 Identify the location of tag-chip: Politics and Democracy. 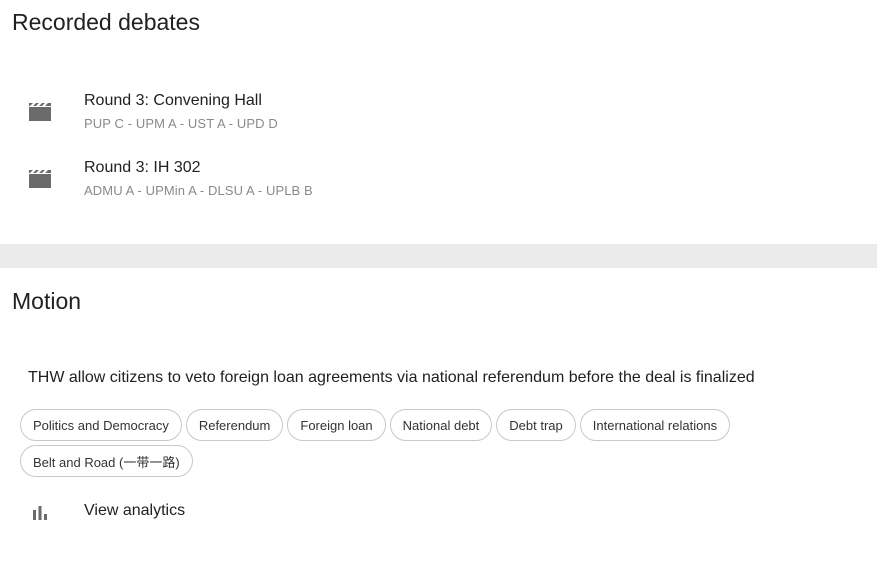
(101, 425).